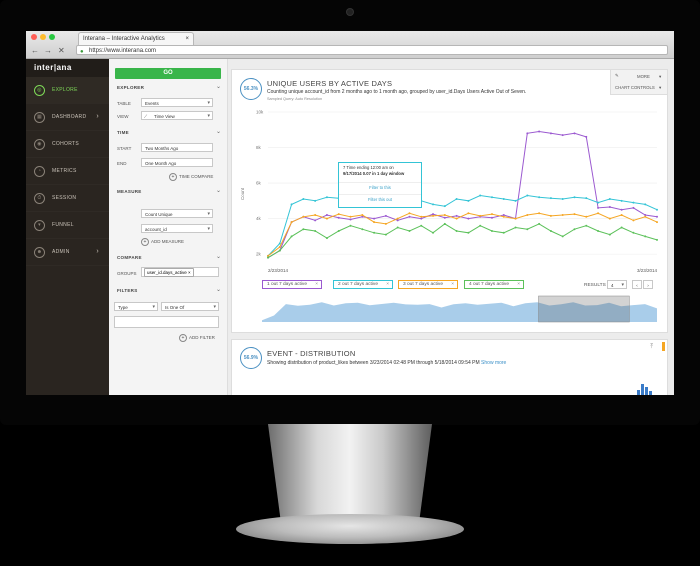 This screenshot has height=566, width=700. Describe the element at coordinates (584, 309) in the screenshot. I see `brush-selection` at that location.